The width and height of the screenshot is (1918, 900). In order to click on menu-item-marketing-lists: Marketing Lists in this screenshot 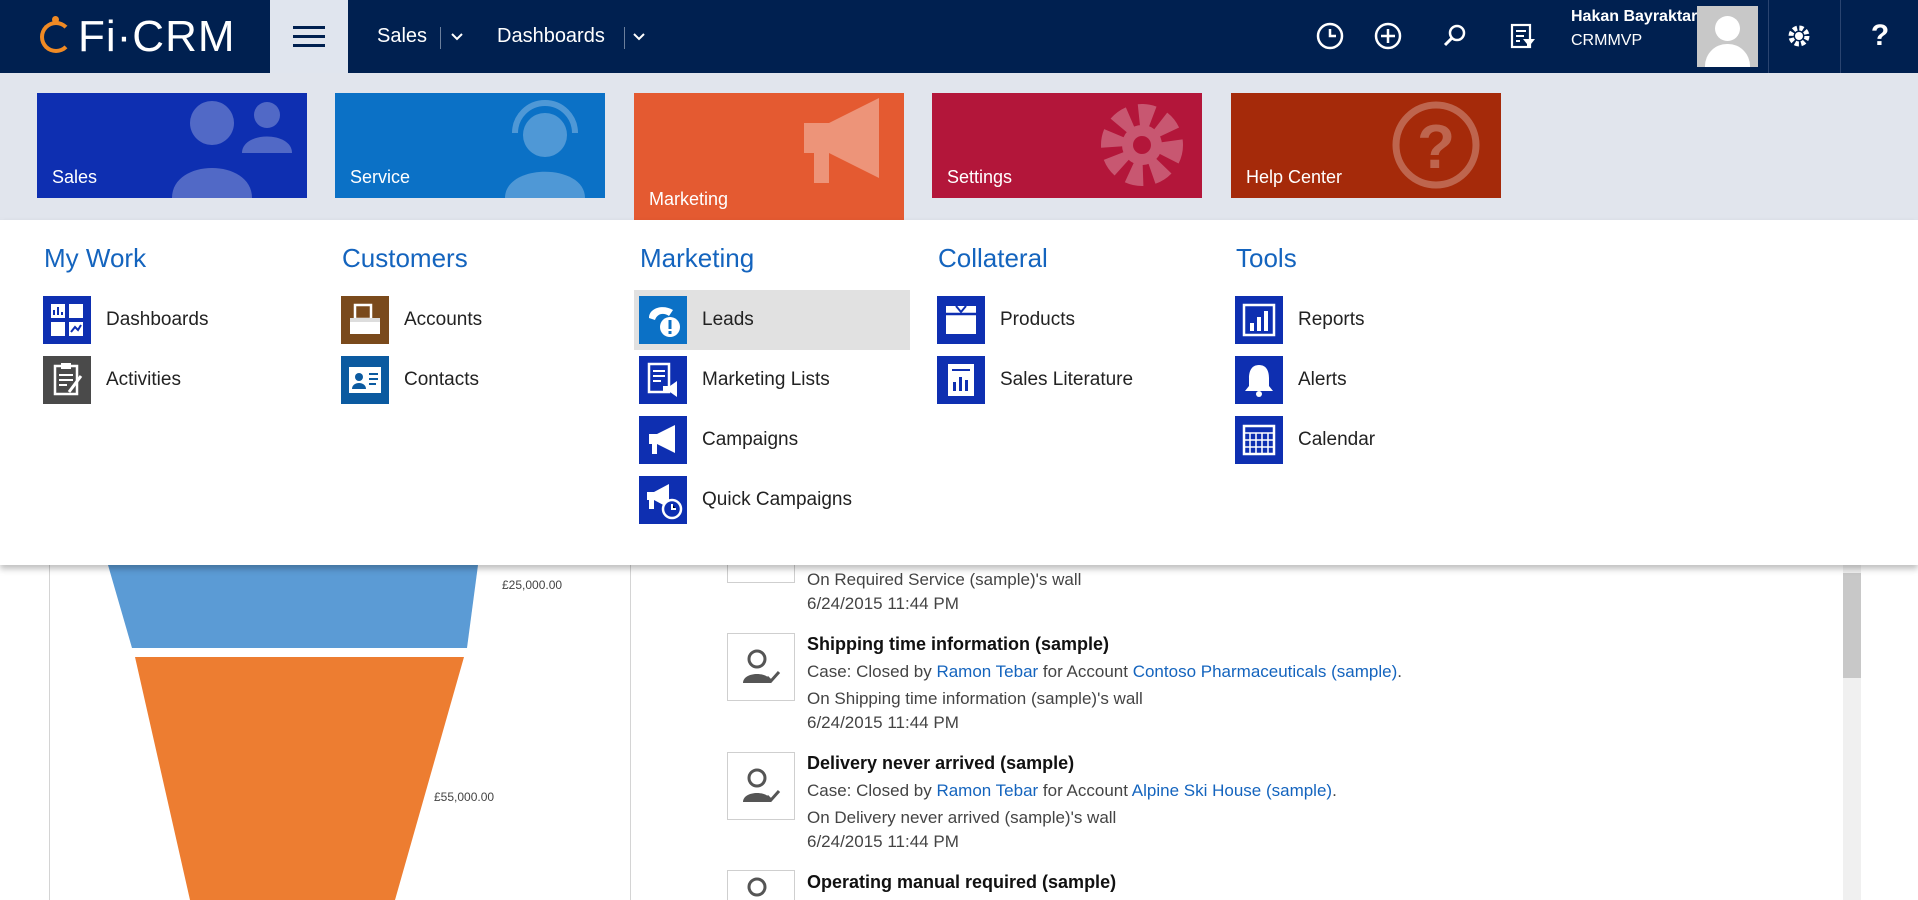, I will do `click(772, 380)`.